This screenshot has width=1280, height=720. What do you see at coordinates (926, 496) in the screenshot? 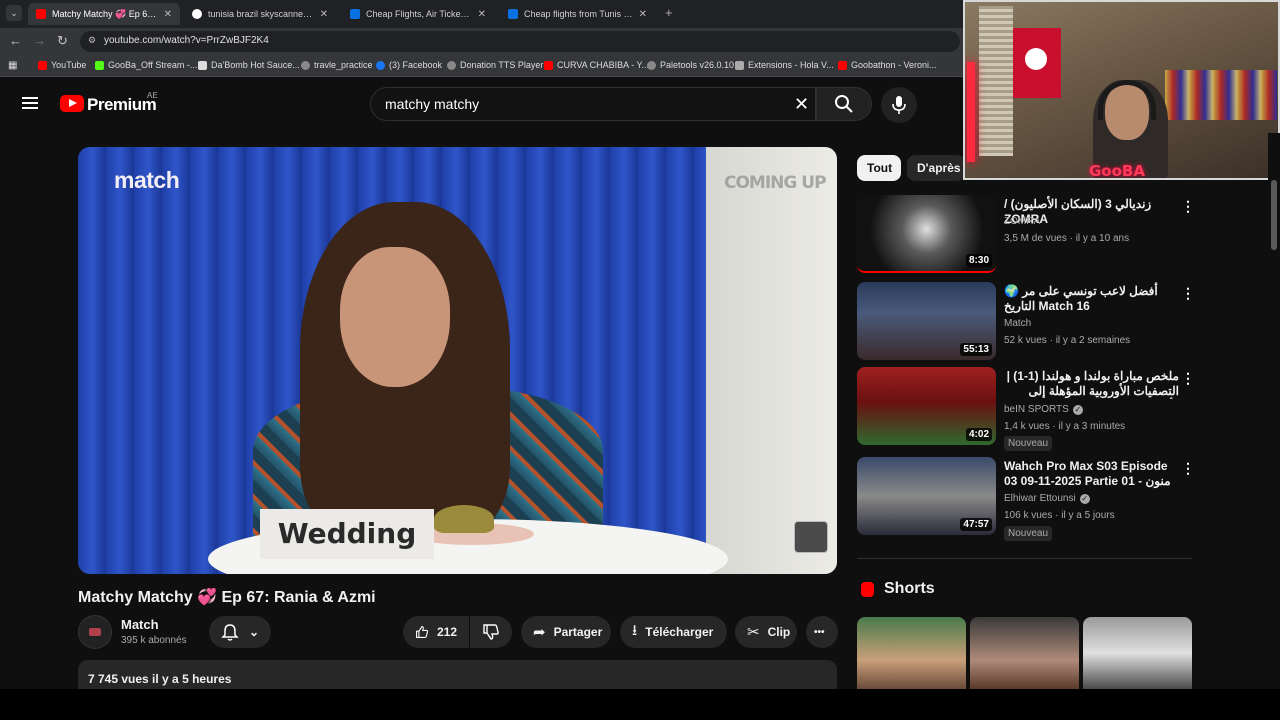
I see `video-thumbnail: 47:57` at bounding box center [926, 496].